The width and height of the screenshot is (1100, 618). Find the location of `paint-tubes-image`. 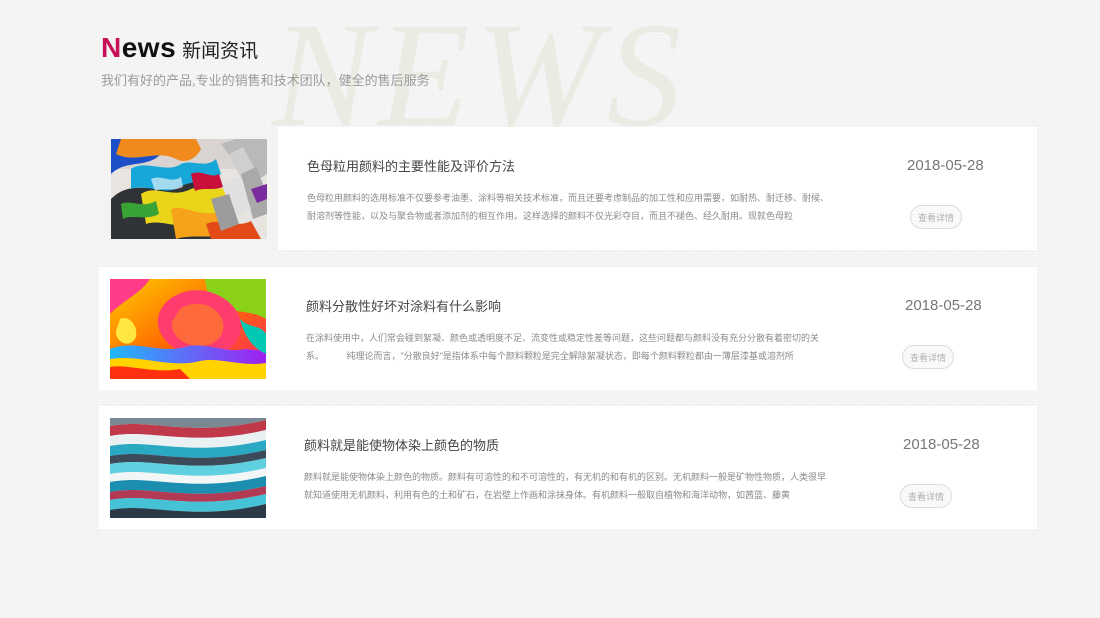

paint-tubes-image is located at coordinates (189, 189).